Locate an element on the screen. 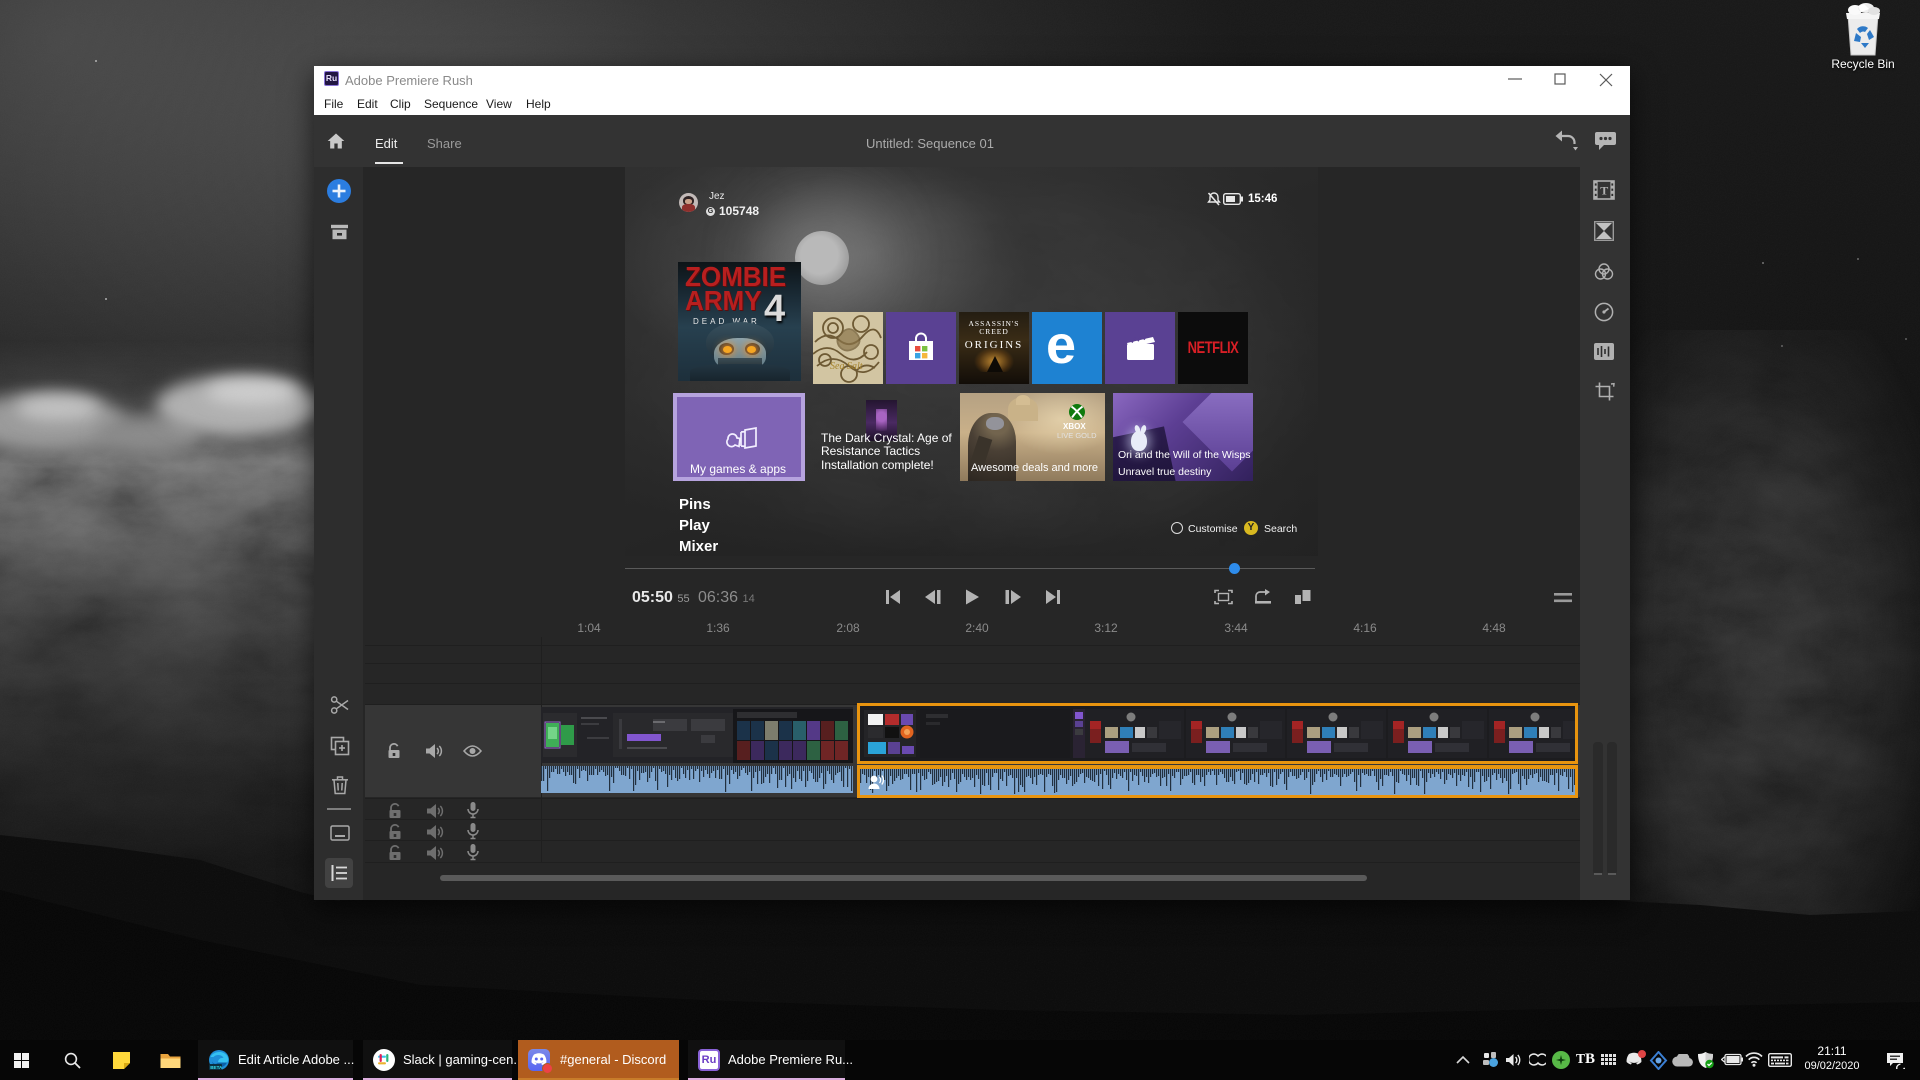 The image size is (1920, 1080). svg-text: T is located at coordinates (1604, 191).